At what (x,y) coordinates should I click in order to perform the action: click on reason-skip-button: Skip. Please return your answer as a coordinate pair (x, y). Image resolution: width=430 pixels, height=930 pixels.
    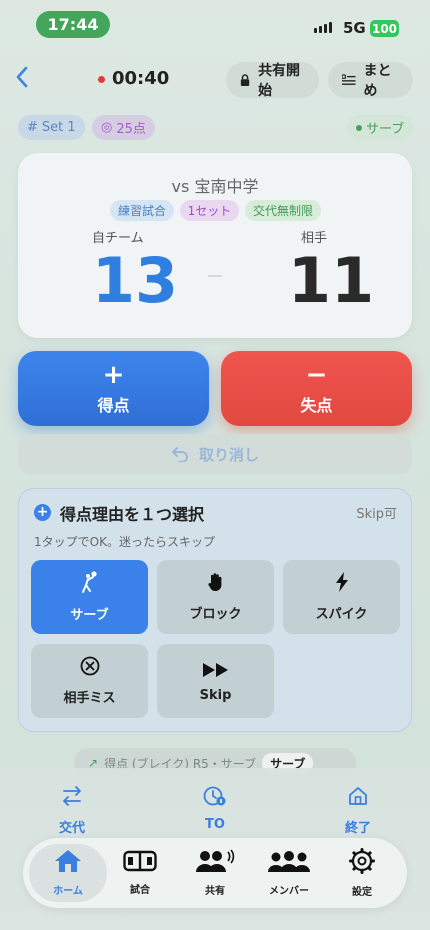
    Looking at the image, I should click on (215, 681).